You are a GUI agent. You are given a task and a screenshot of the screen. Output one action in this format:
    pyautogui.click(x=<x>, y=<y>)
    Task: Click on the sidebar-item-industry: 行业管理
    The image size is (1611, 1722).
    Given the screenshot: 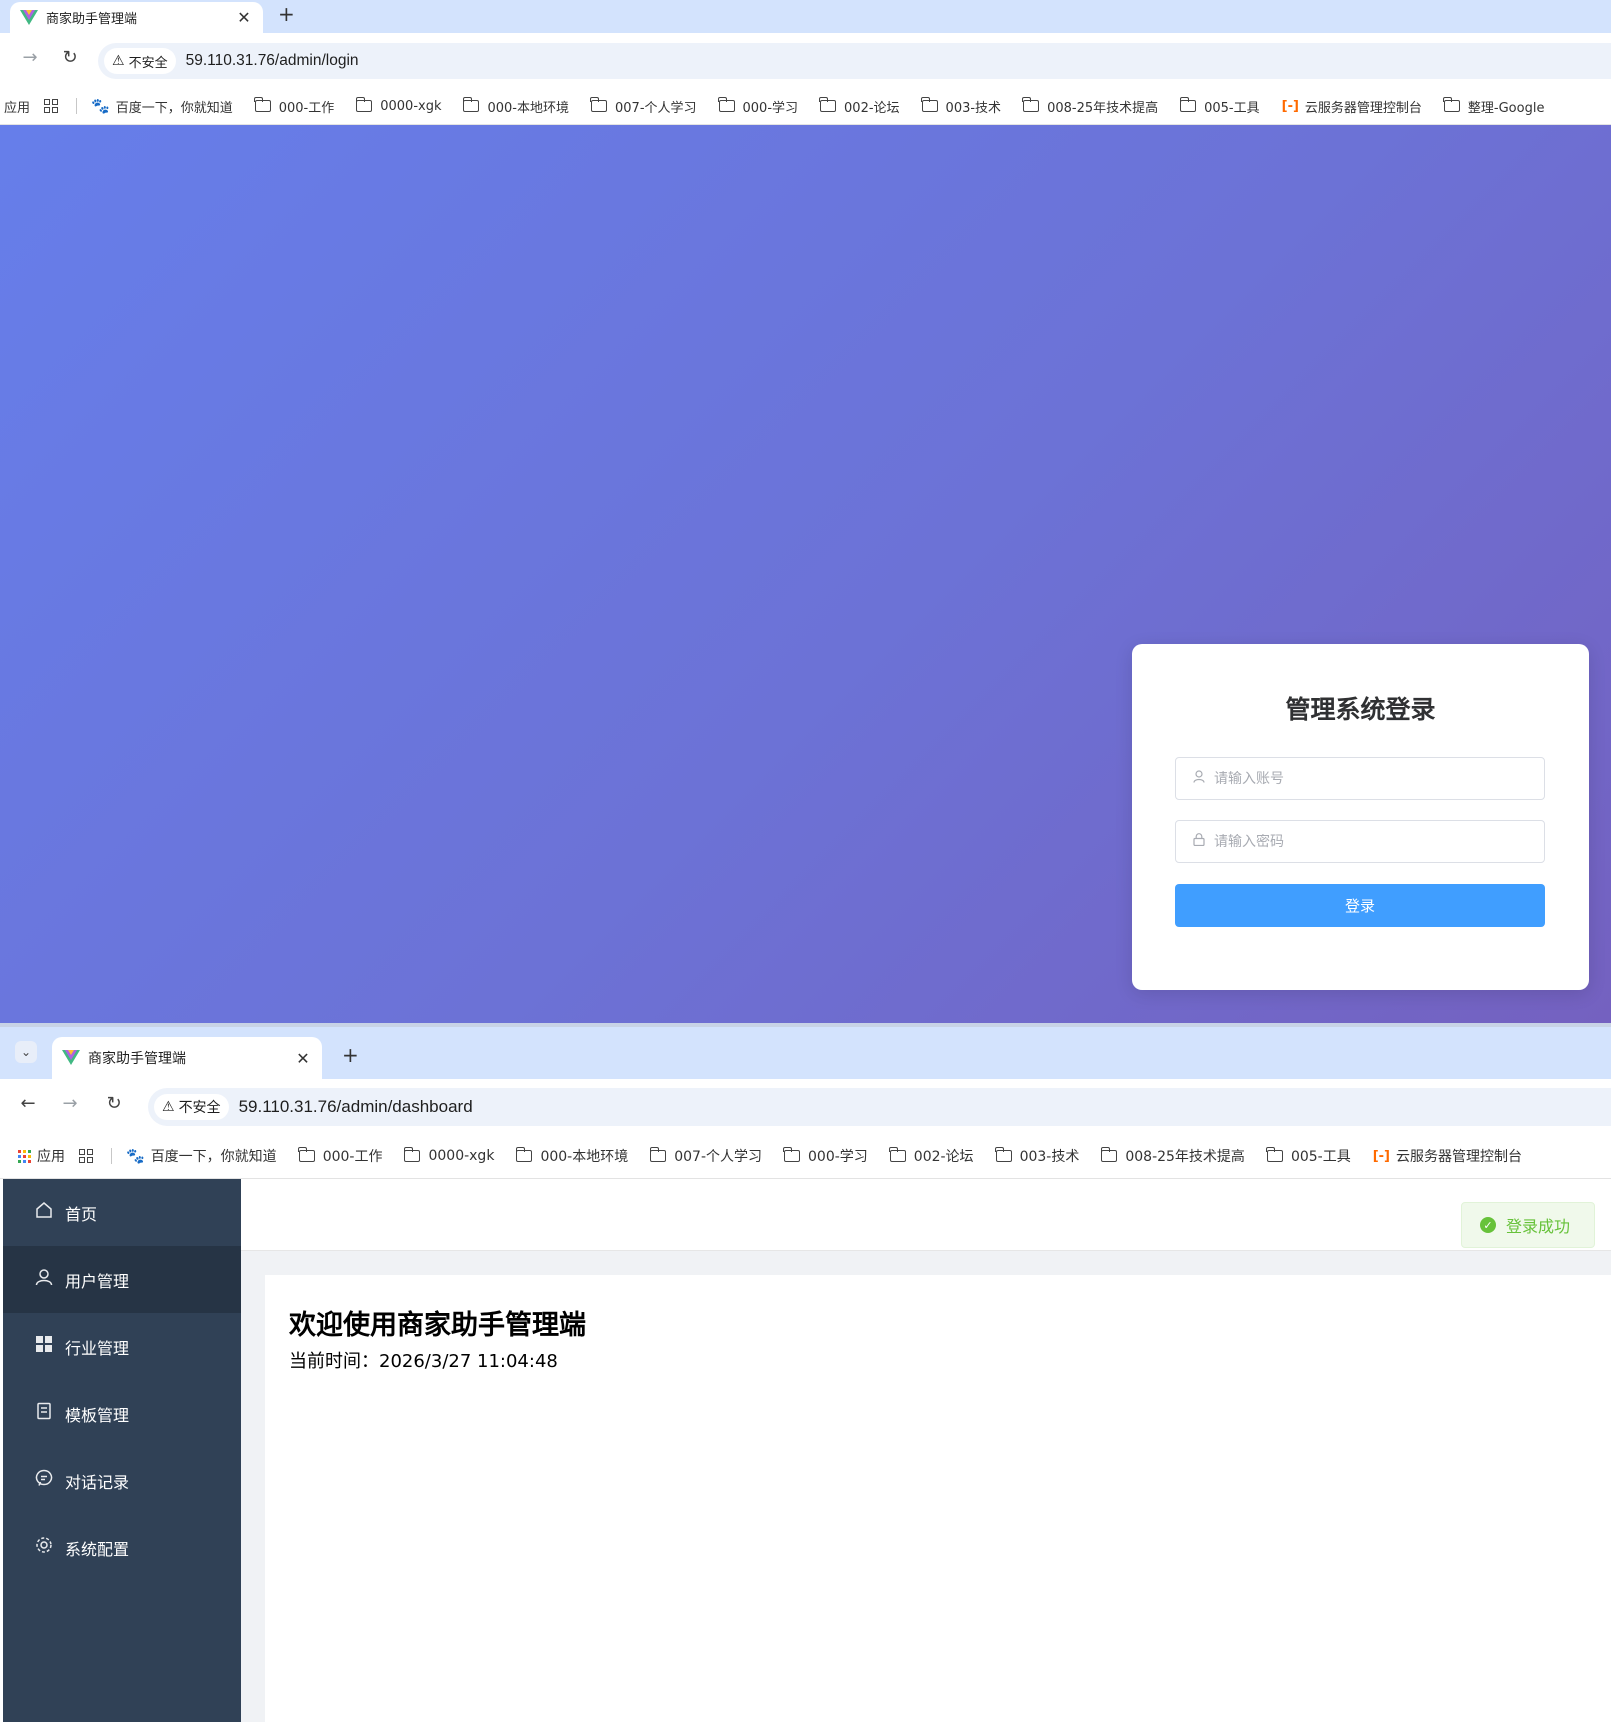 What is the action you would take?
    pyautogui.click(x=122, y=1346)
    